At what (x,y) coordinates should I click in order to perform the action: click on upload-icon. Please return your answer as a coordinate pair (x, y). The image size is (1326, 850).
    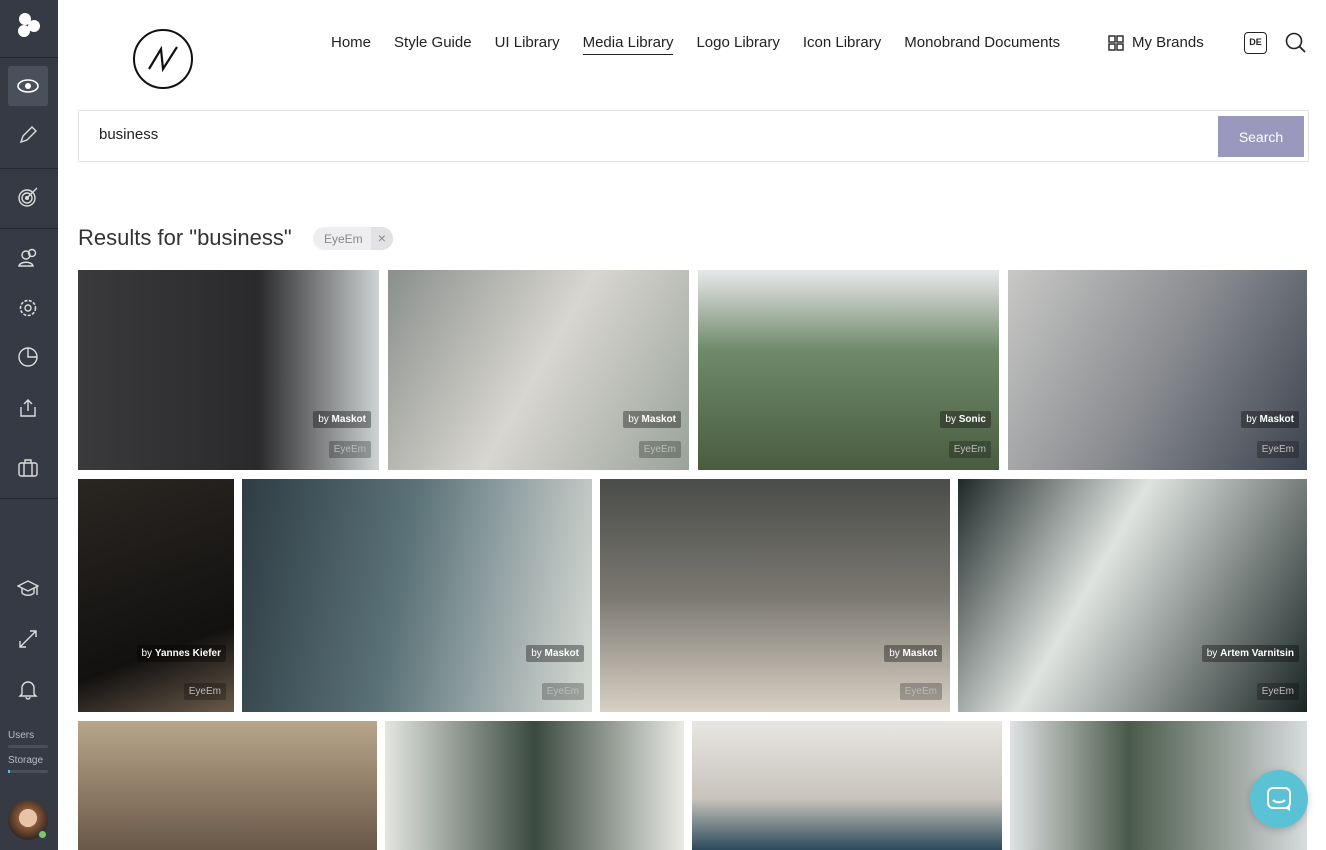
    Looking at the image, I should click on (28, 408).